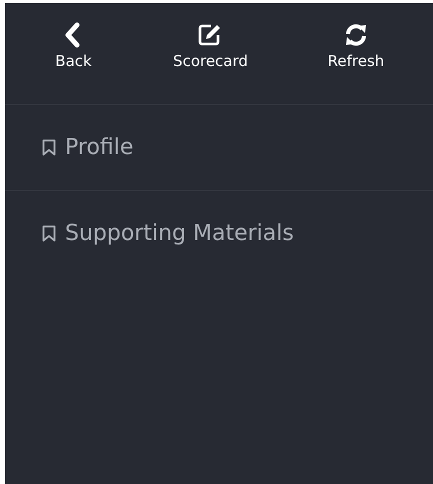 This screenshot has width=433, height=484. Describe the element at coordinates (88, 147) in the screenshot. I see `menu-item: Profile` at that location.